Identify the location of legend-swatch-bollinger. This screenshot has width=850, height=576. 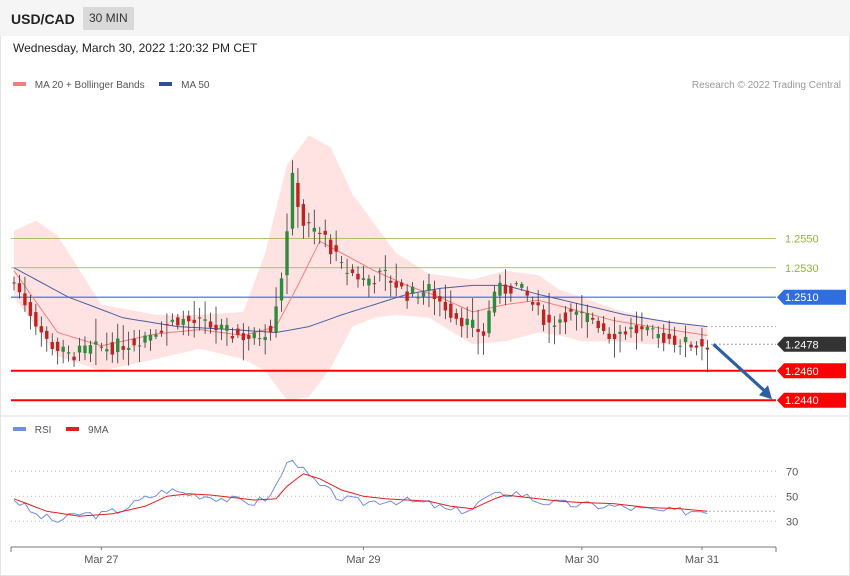
(19, 84).